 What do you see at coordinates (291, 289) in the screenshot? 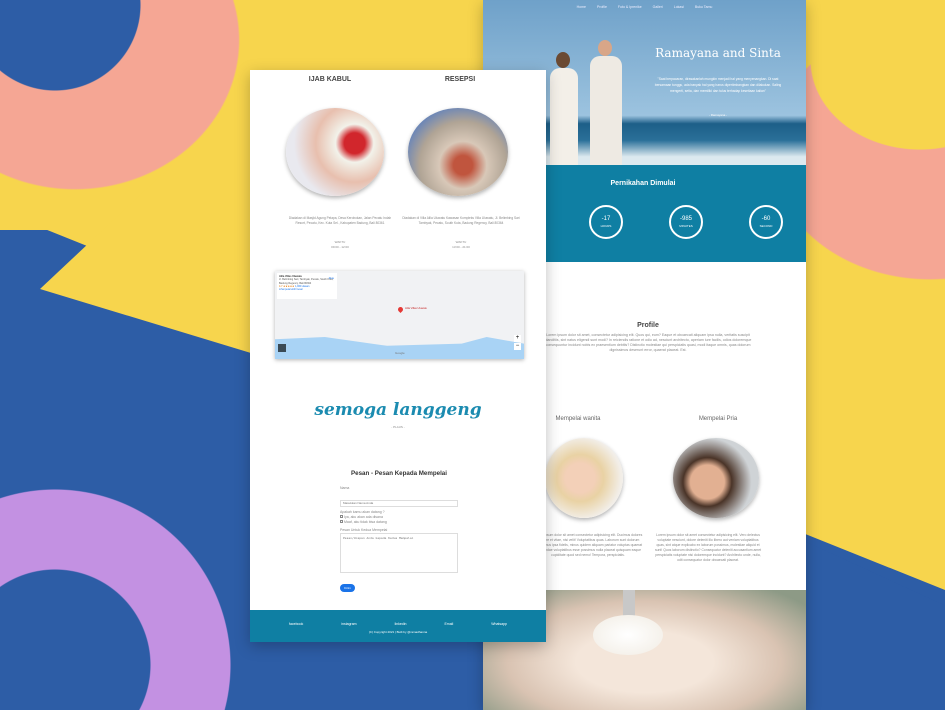
I see `map-larger-link: Lihat peta lebih besar` at bounding box center [291, 289].